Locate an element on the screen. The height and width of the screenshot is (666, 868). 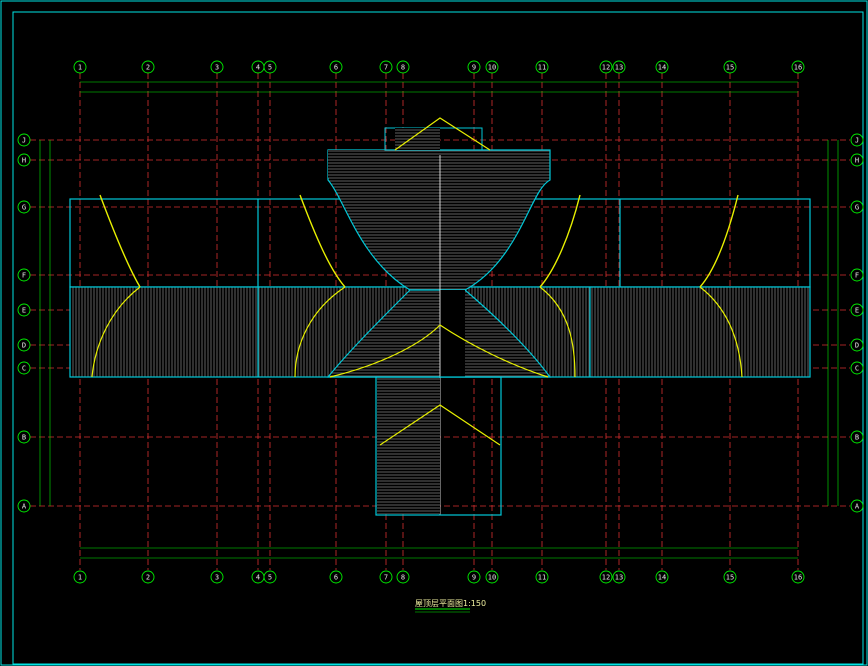
axis-label-col-6-top: 6 is located at coordinates (336, 68).